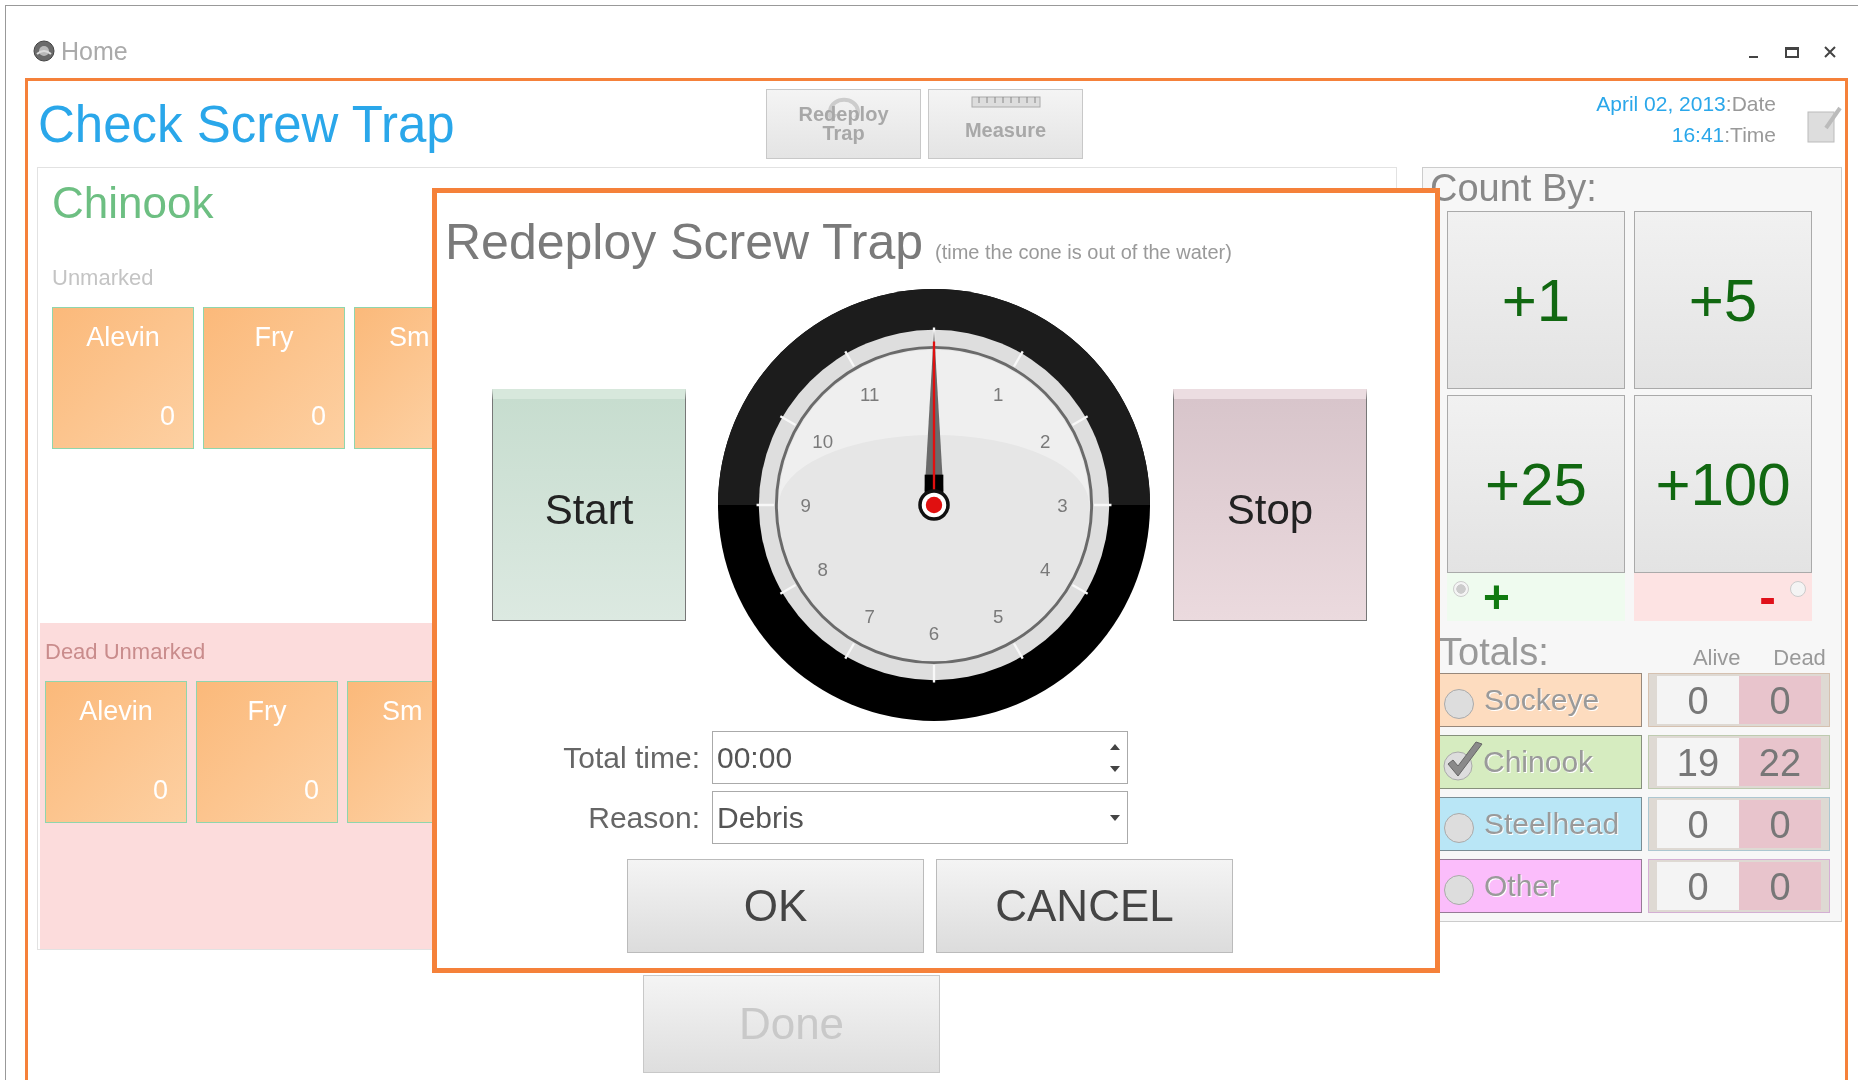 This screenshot has width=1859, height=1080. I want to click on dial-number: 3, so click(1062, 505).